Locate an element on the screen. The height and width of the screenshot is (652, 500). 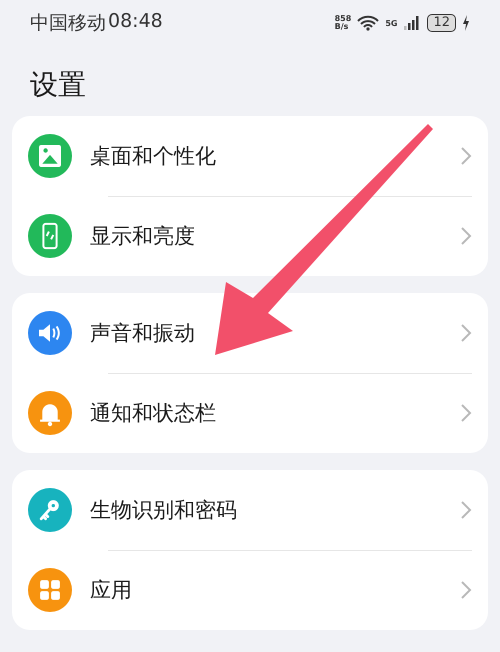
settings-item: 显示和亮度 is located at coordinates (250, 236).